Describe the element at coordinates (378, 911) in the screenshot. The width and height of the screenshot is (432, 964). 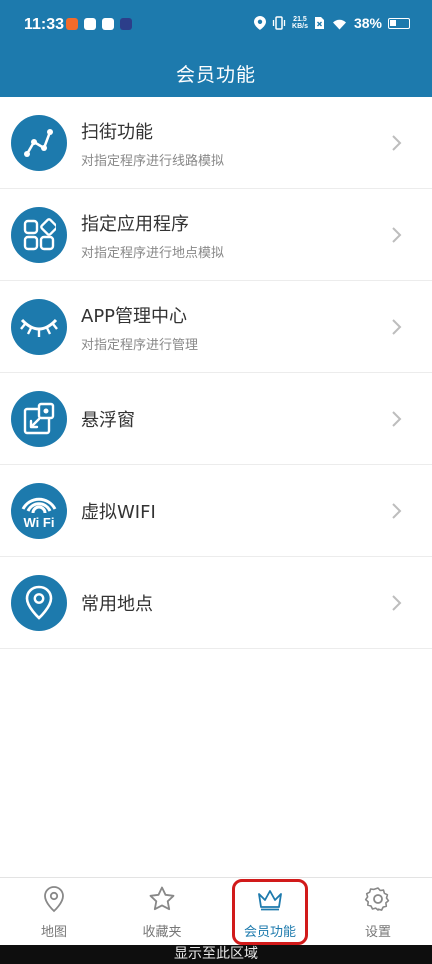
I see `tab-settings: 设置` at that location.